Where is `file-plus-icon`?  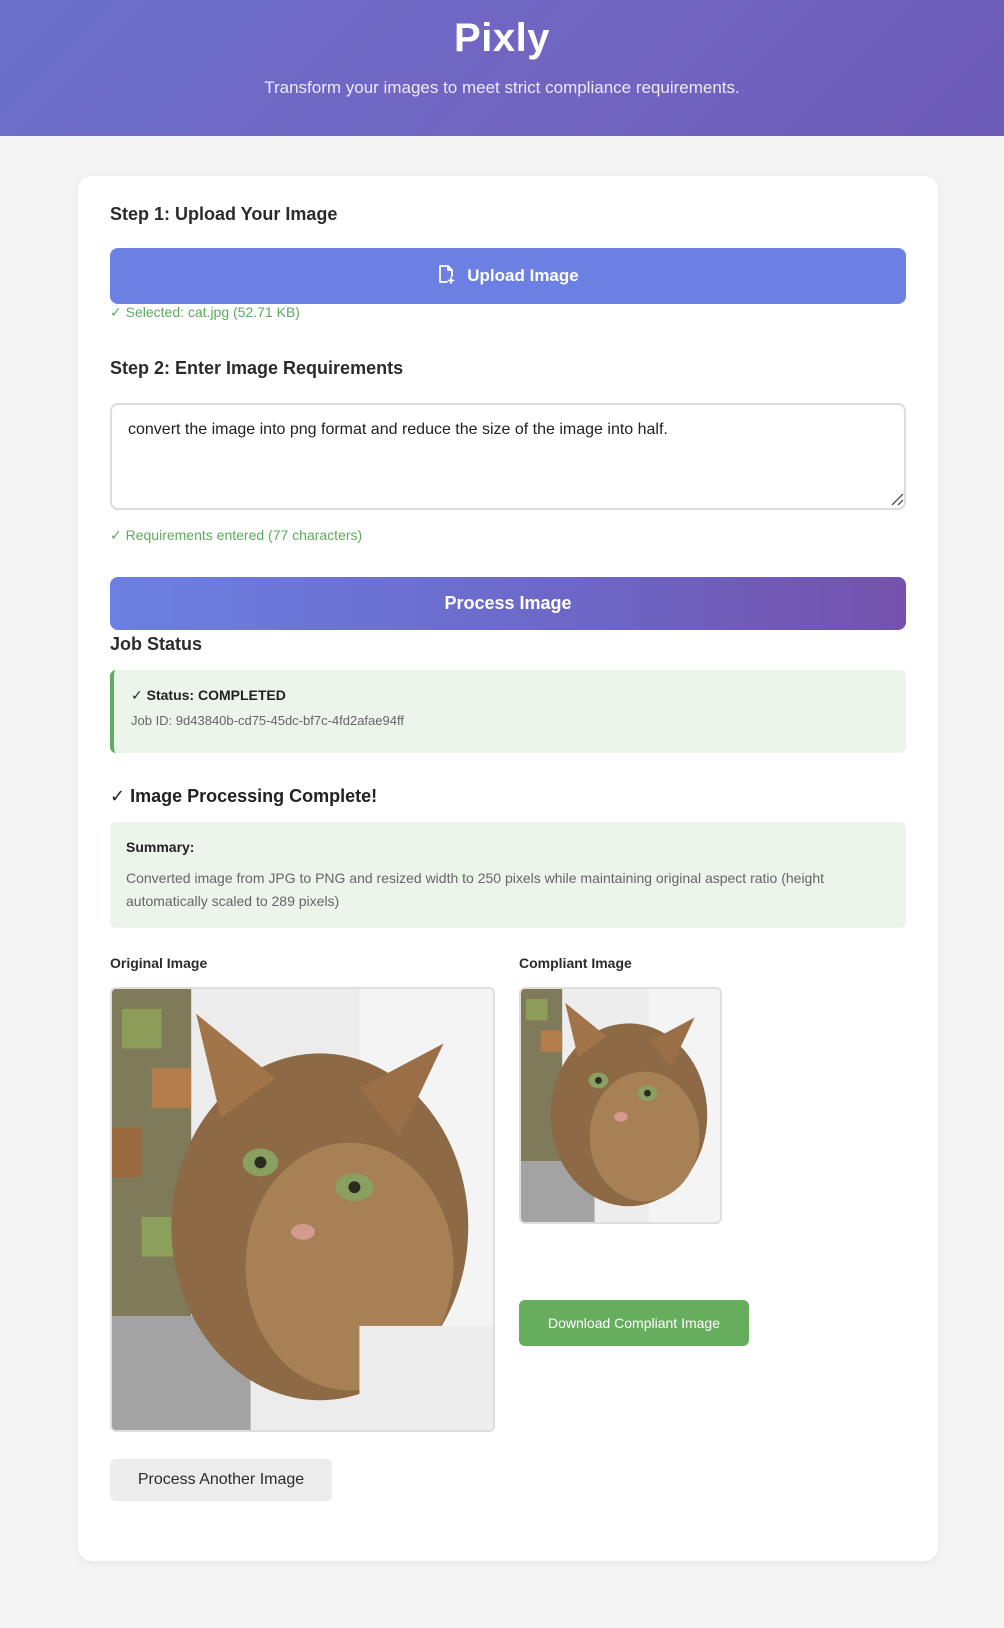
file-plus-icon is located at coordinates (452, 276).